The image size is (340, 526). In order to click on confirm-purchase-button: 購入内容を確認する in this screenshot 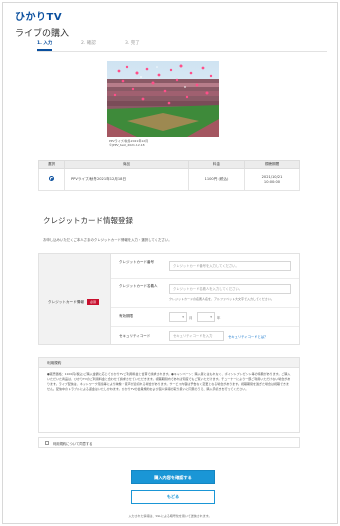, I will do `click(173, 477)`.